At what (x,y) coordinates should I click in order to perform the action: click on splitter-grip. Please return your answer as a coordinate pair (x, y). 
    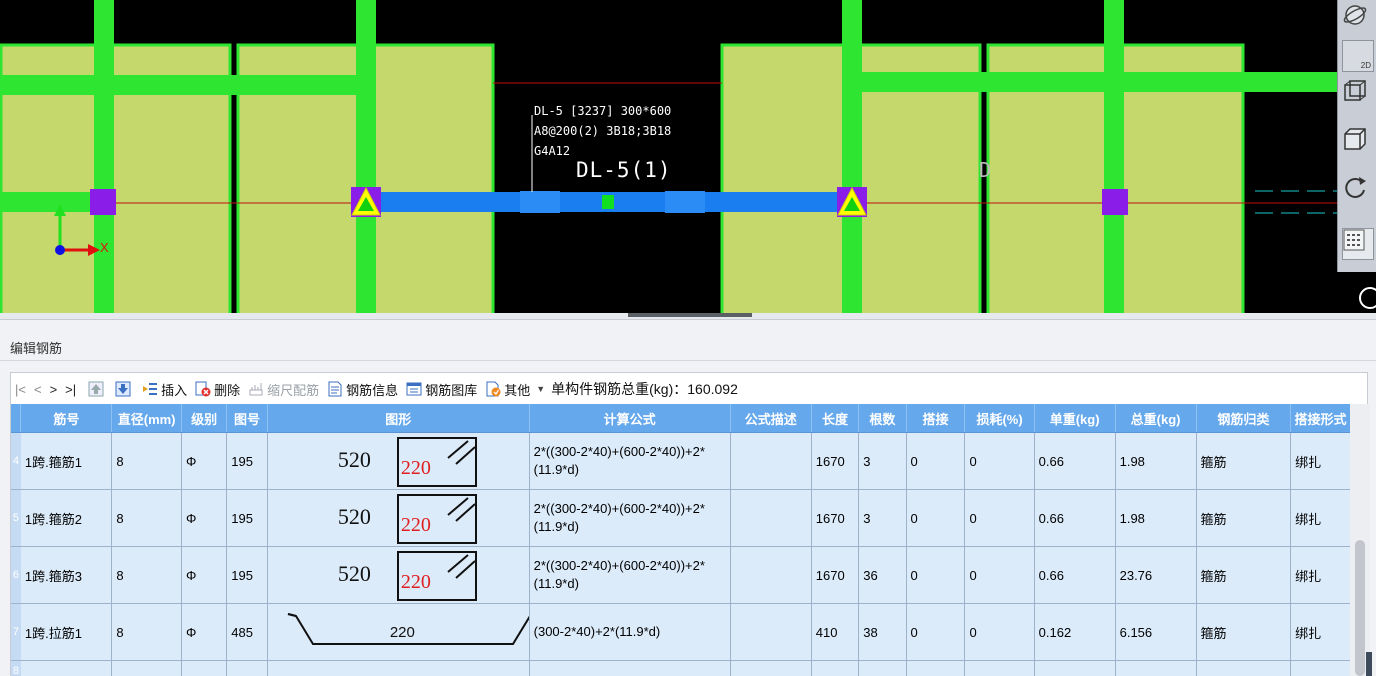
    Looking at the image, I should click on (690, 315).